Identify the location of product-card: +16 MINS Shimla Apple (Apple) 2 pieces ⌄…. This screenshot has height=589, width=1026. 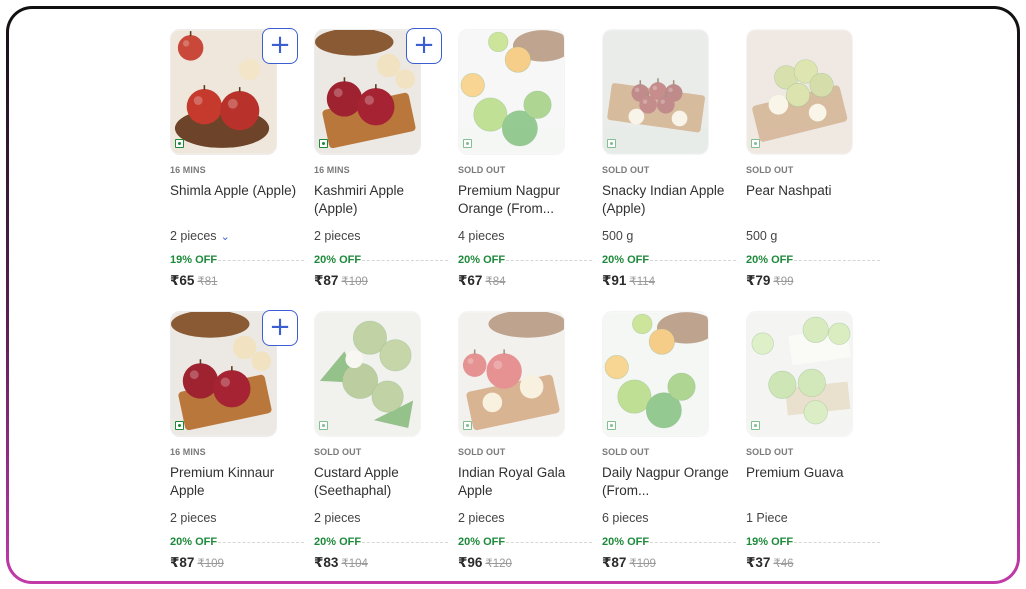
(238, 166).